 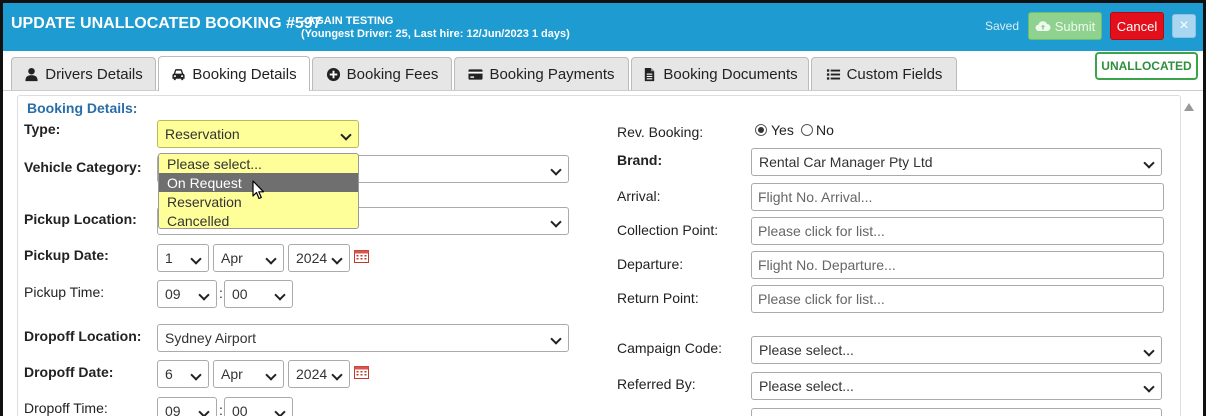 I want to click on dropoff-hour-select: 09, so click(x=187, y=406).